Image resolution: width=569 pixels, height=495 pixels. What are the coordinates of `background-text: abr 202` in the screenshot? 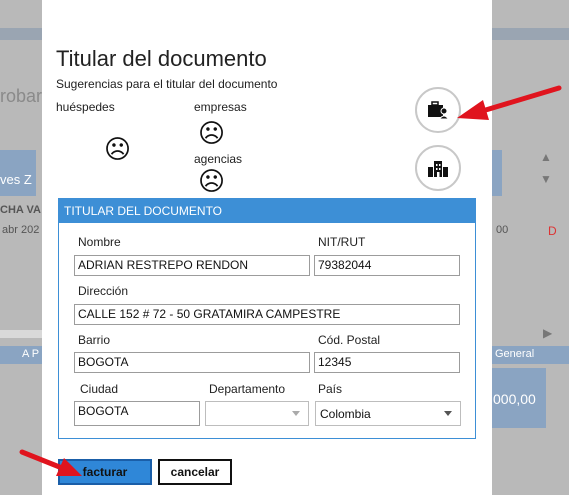 It's located at (21, 230).